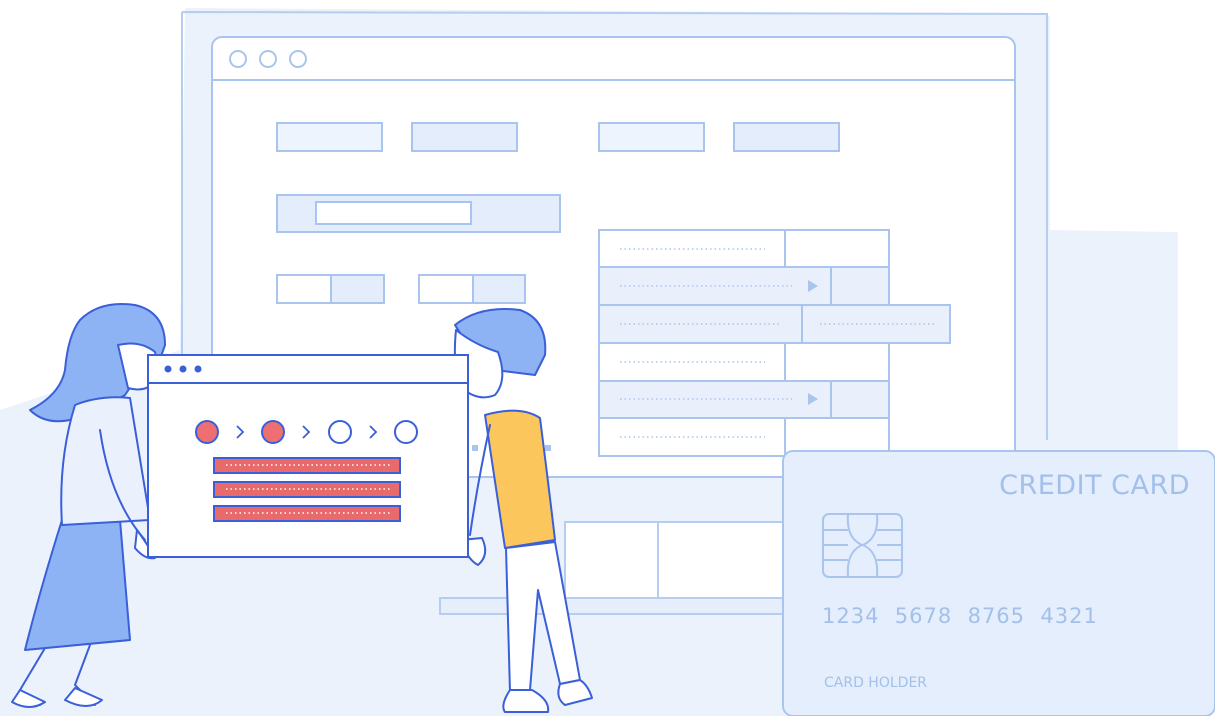 This screenshot has width=1215, height=716. What do you see at coordinates (308, 456) in the screenshot?
I see `checkout-wizard-panel` at bounding box center [308, 456].